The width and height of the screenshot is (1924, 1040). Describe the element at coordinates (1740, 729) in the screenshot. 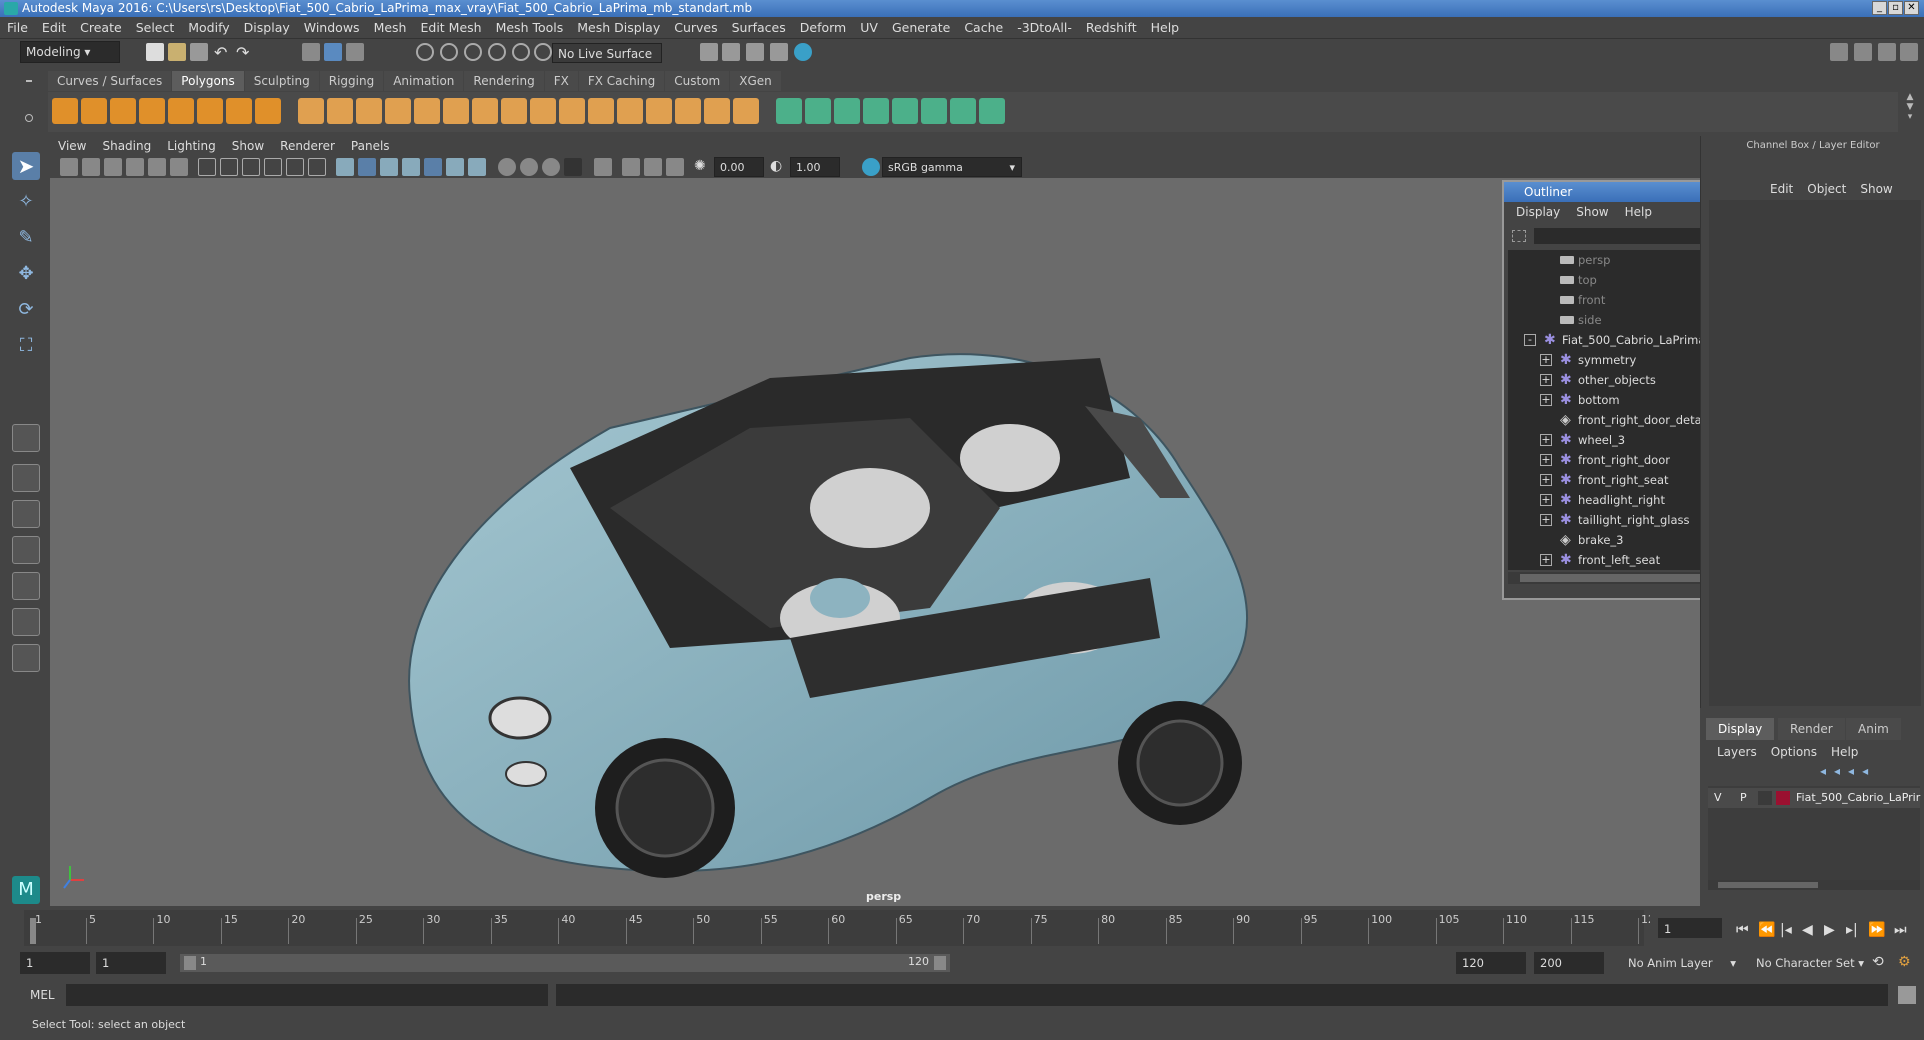

I see `layer-tab-display: Display` at that location.